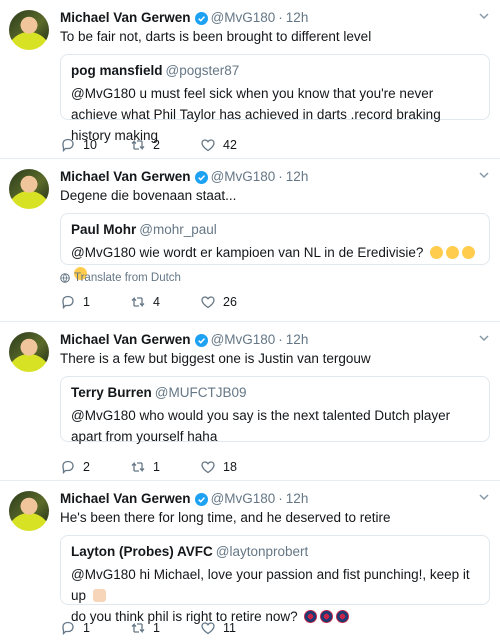 This screenshot has height=644, width=500. What do you see at coordinates (230, 302) in the screenshot?
I see `like-count: 26` at bounding box center [230, 302].